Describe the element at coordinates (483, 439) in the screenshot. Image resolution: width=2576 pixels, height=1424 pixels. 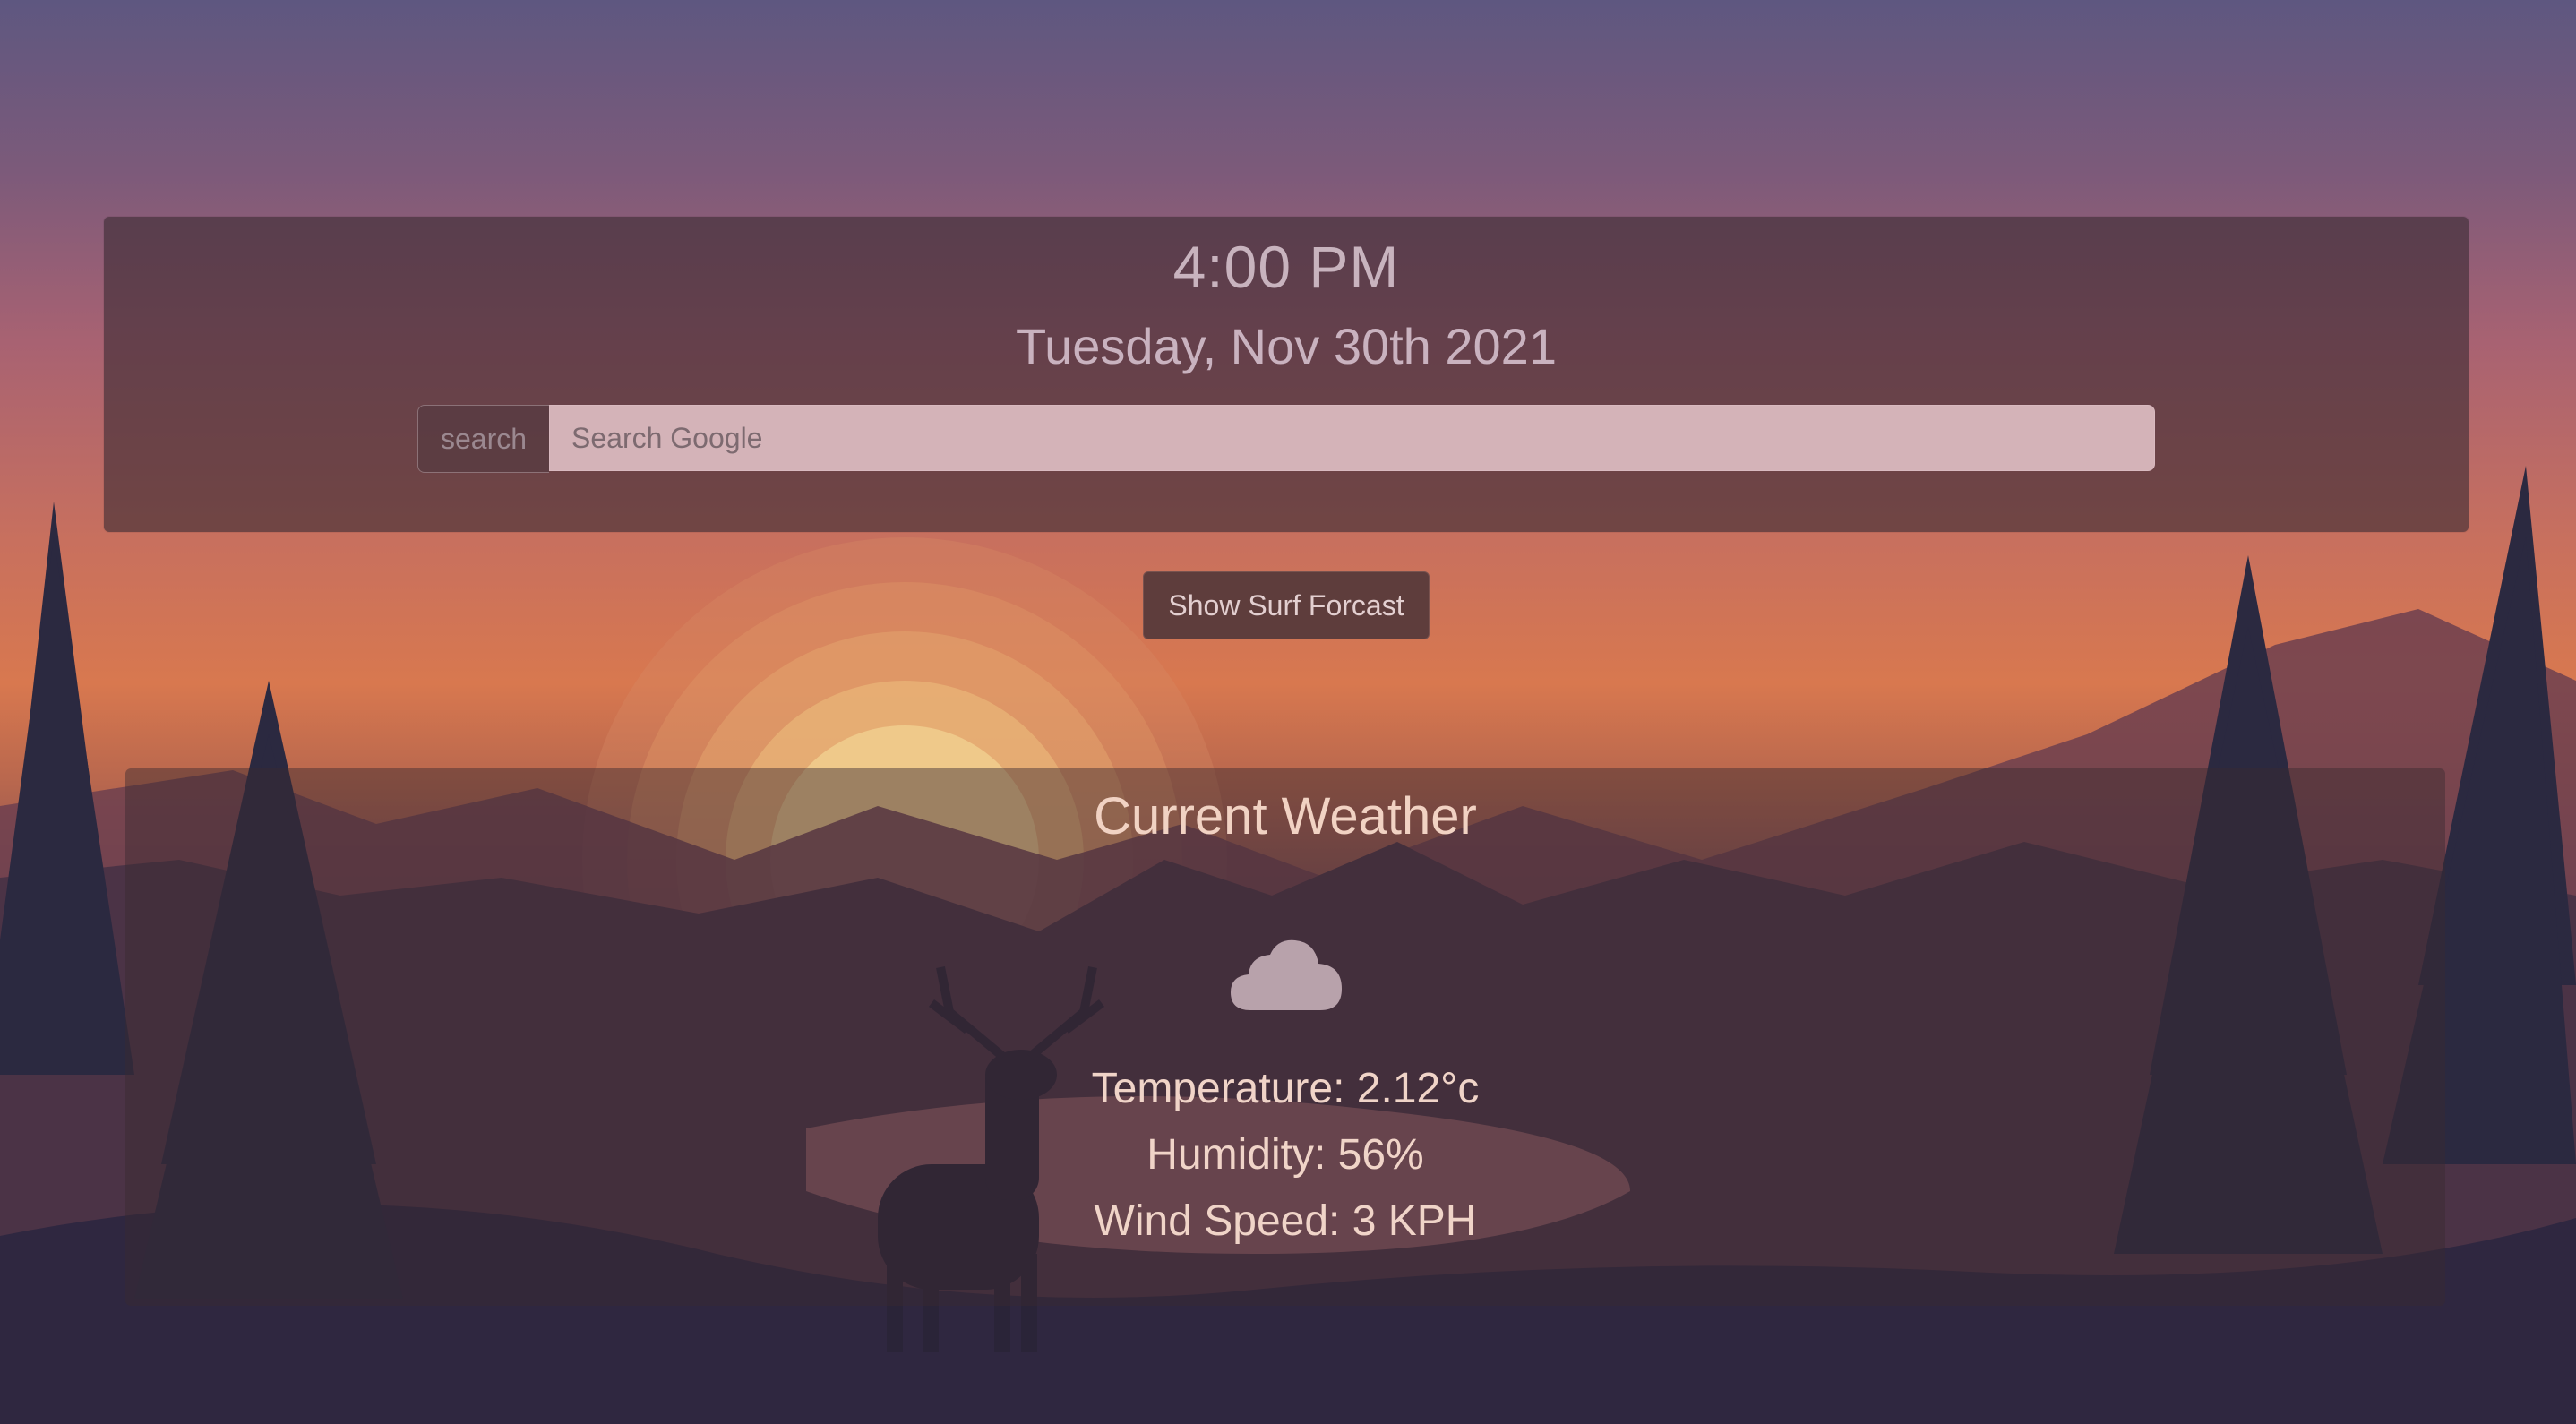
I see `search-label: search` at that location.